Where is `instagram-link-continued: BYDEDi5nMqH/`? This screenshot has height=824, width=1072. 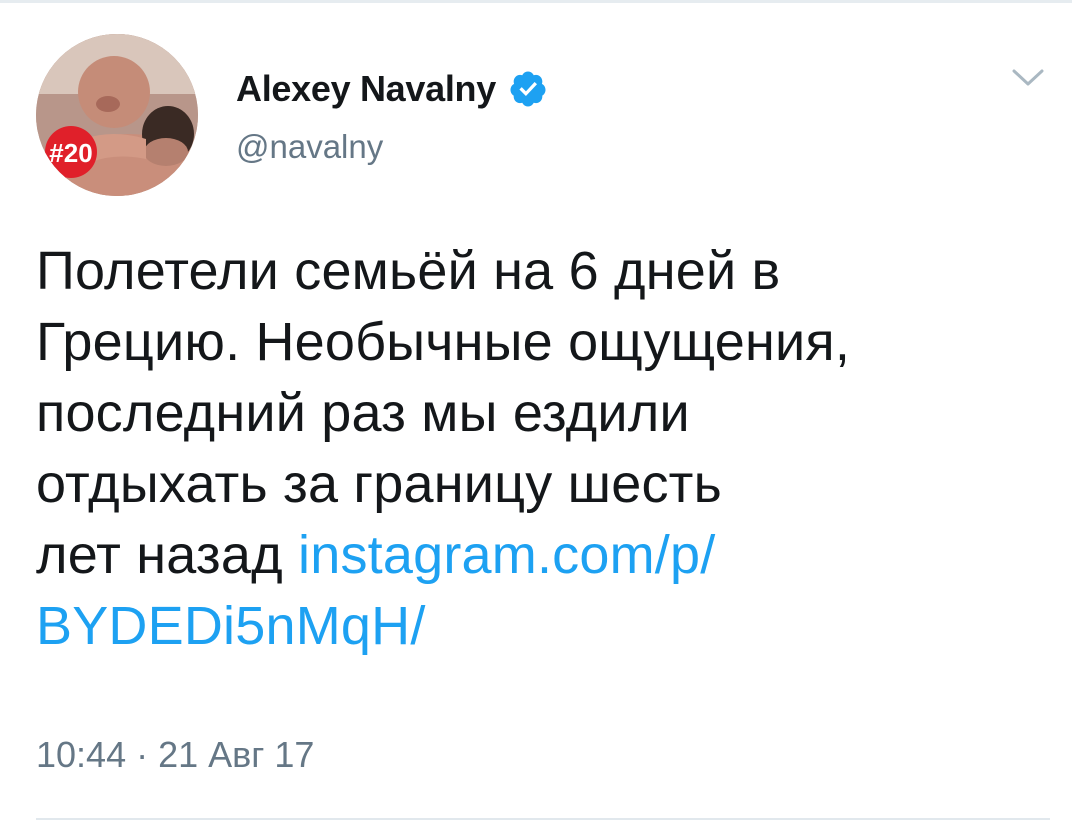
instagram-link-continued: BYDEDi5nMqH/ is located at coordinates (231, 626).